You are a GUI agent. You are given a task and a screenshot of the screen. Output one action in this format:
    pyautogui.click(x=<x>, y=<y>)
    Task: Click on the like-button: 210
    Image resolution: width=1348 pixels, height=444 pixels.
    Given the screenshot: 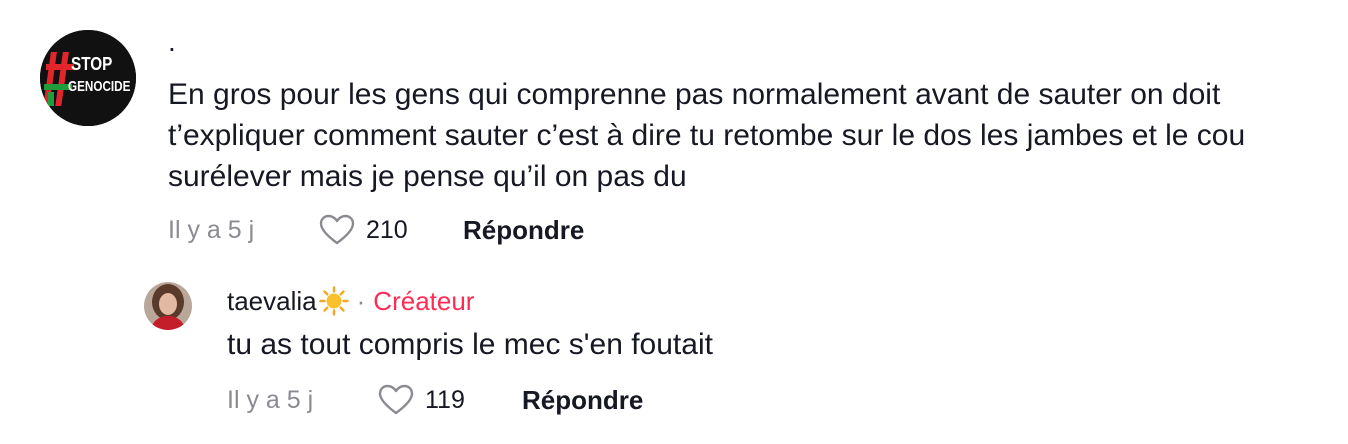 What is the action you would take?
    pyautogui.click(x=390, y=230)
    